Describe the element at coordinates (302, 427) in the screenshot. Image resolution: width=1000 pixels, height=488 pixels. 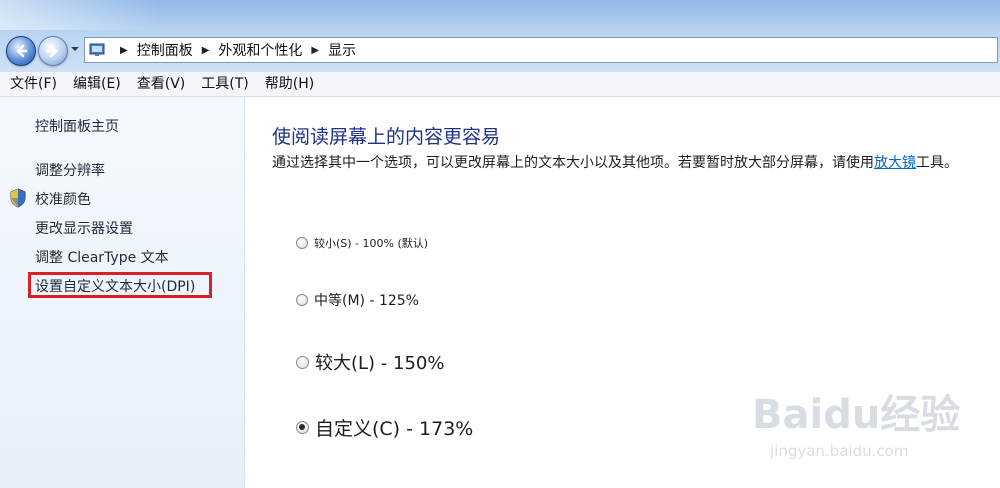
I see `radio-button-selected` at that location.